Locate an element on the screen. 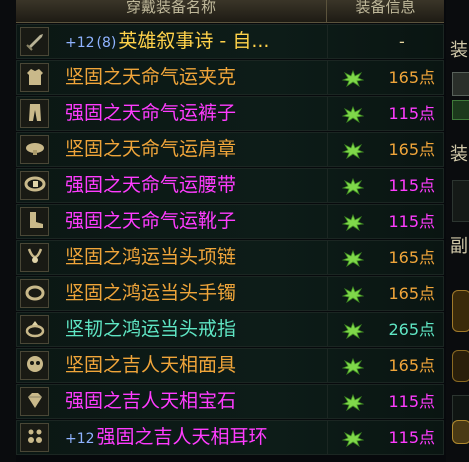  equipment-name: 坚固之鸿运当头手镯 is located at coordinates (150, 293).